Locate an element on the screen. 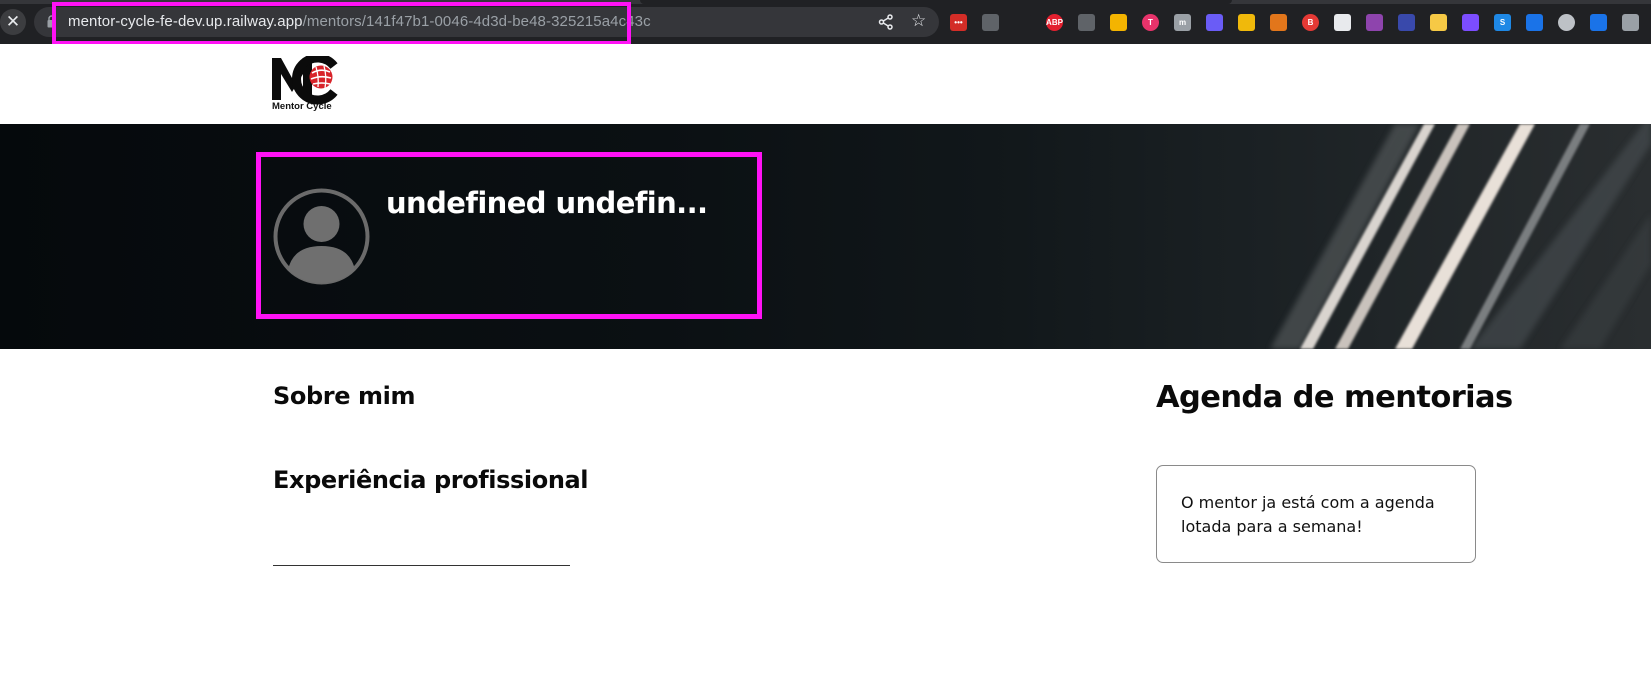  record-icon: B is located at coordinates (1310, 22).